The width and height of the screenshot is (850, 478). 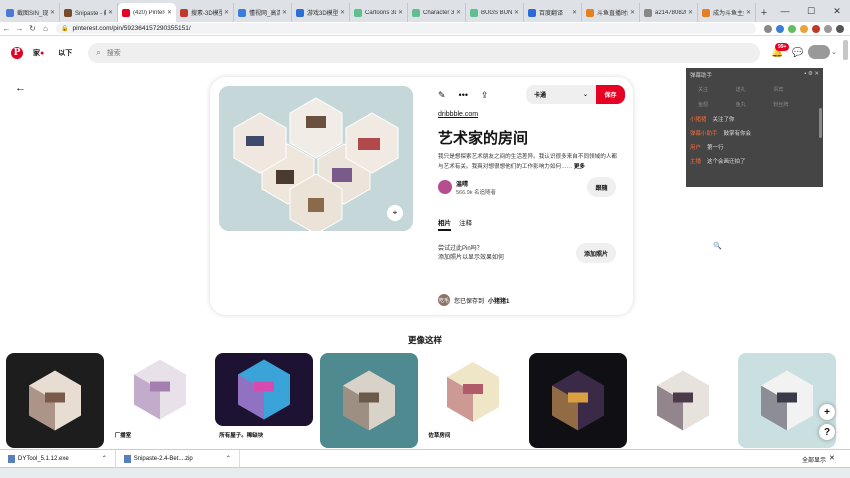 What do you see at coordinates (827, 432) in the screenshot?
I see `help-button: ?` at bounding box center [827, 432].